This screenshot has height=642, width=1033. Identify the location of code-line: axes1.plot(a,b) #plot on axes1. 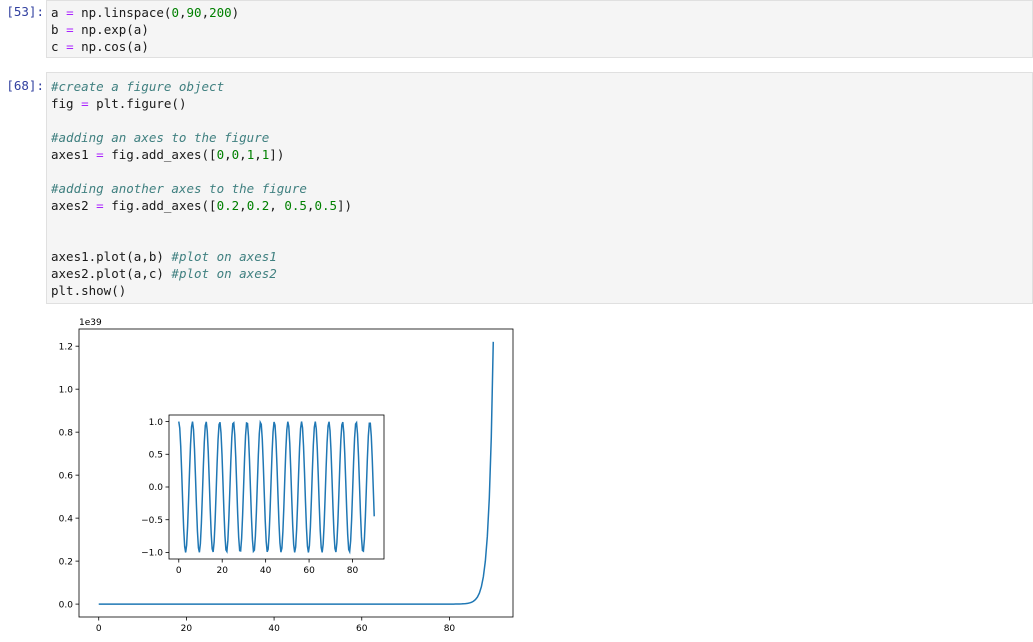
(164, 256).